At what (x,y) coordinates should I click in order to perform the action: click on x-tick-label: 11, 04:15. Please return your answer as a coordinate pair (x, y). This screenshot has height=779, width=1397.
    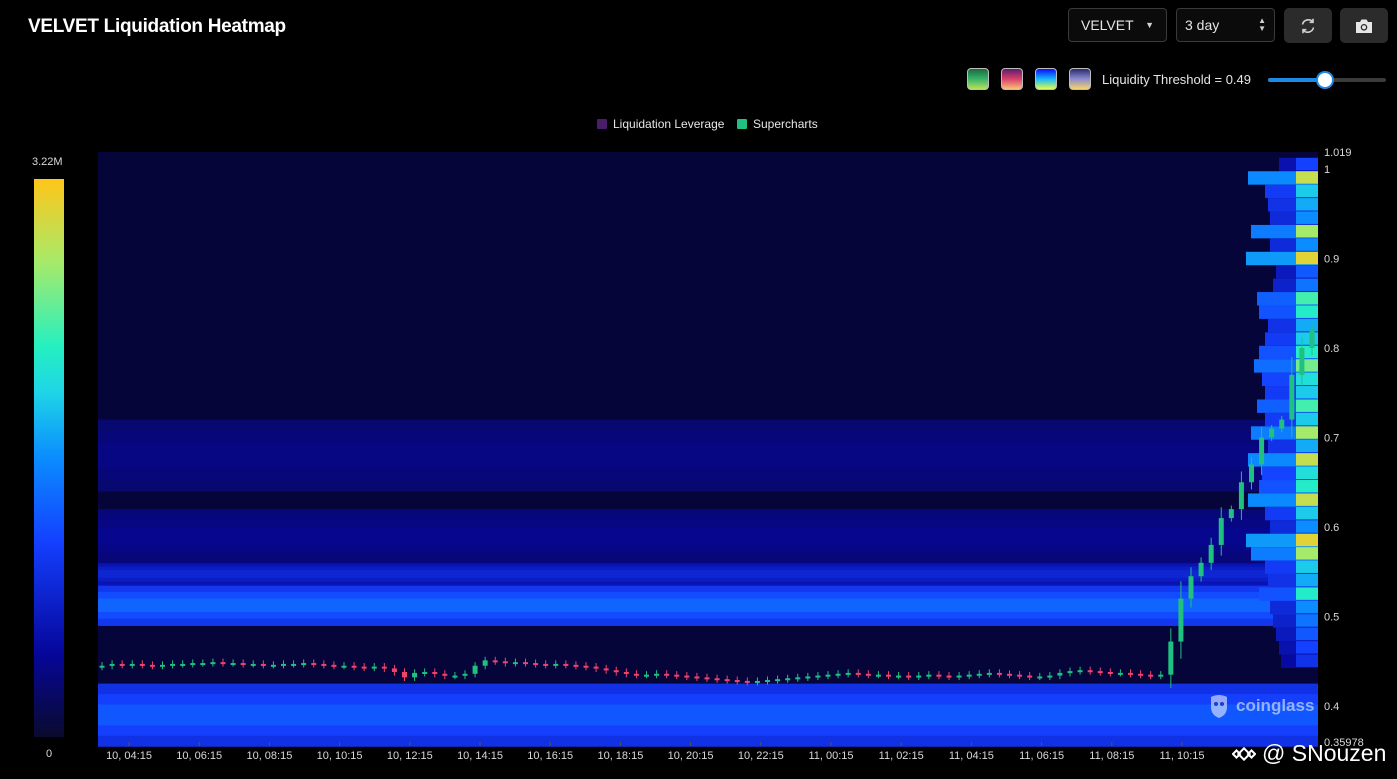
    Looking at the image, I should click on (971, 756).